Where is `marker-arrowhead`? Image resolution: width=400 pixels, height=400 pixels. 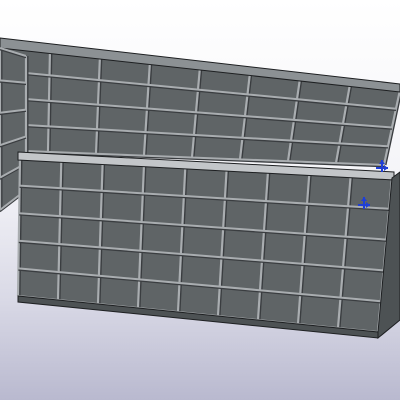
marker-arrowhead is located at coordinates (386, 168).